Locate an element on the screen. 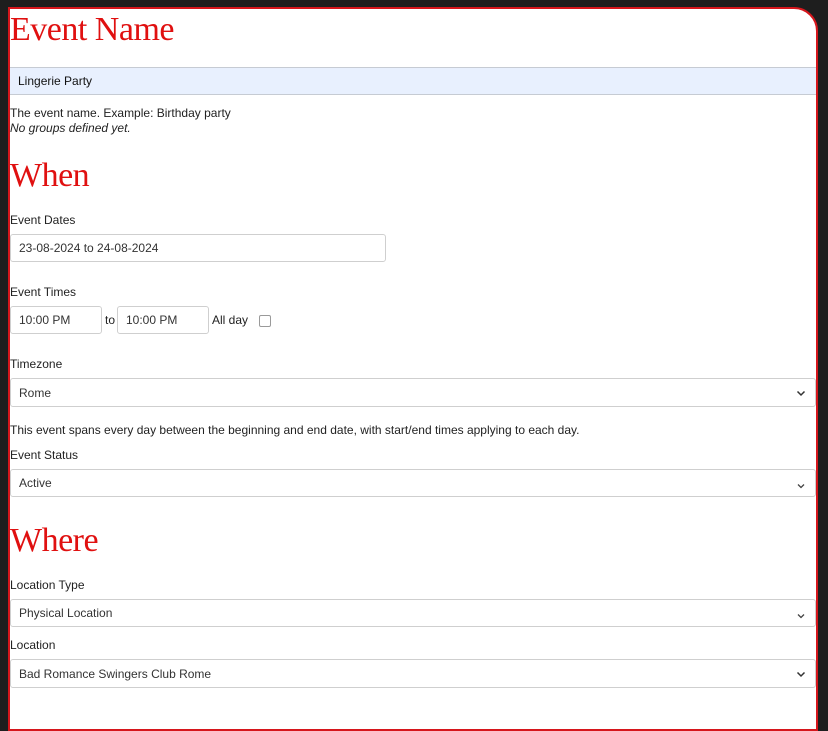  event-name-input: Lingerie Party is located at coordinates (413, 81).